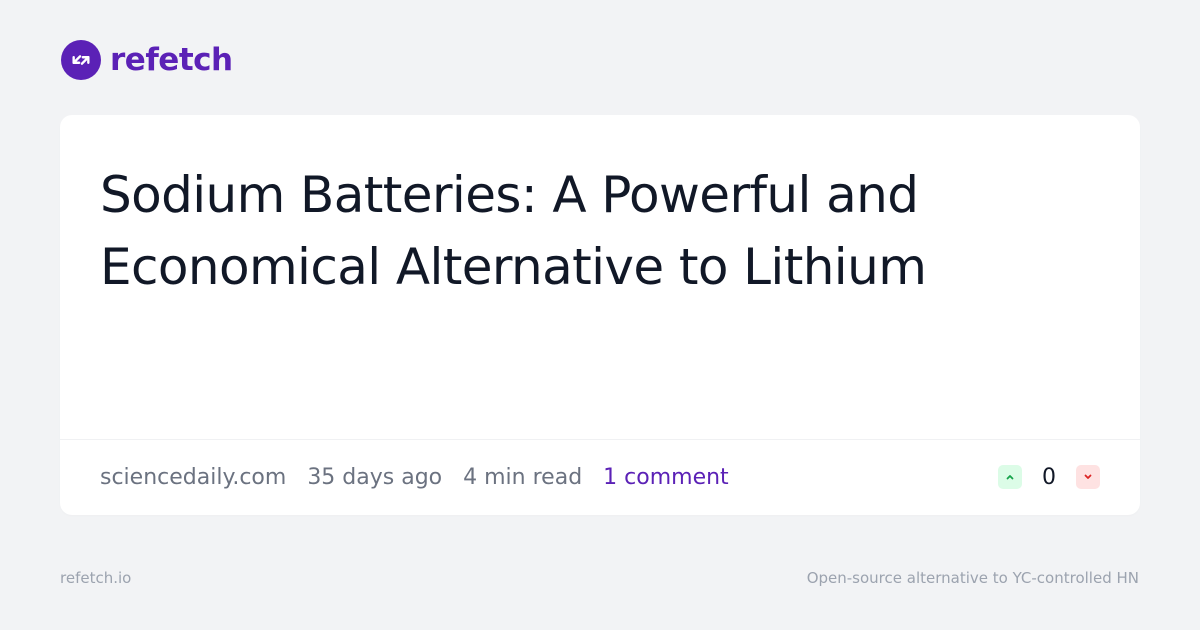 Image resolution: width=1200 pixels, height=630 pixels. What do you see at coordinates (171, 60) in the screenshot?
I see `brand-name: refetch` at bounding box center [171, 60].